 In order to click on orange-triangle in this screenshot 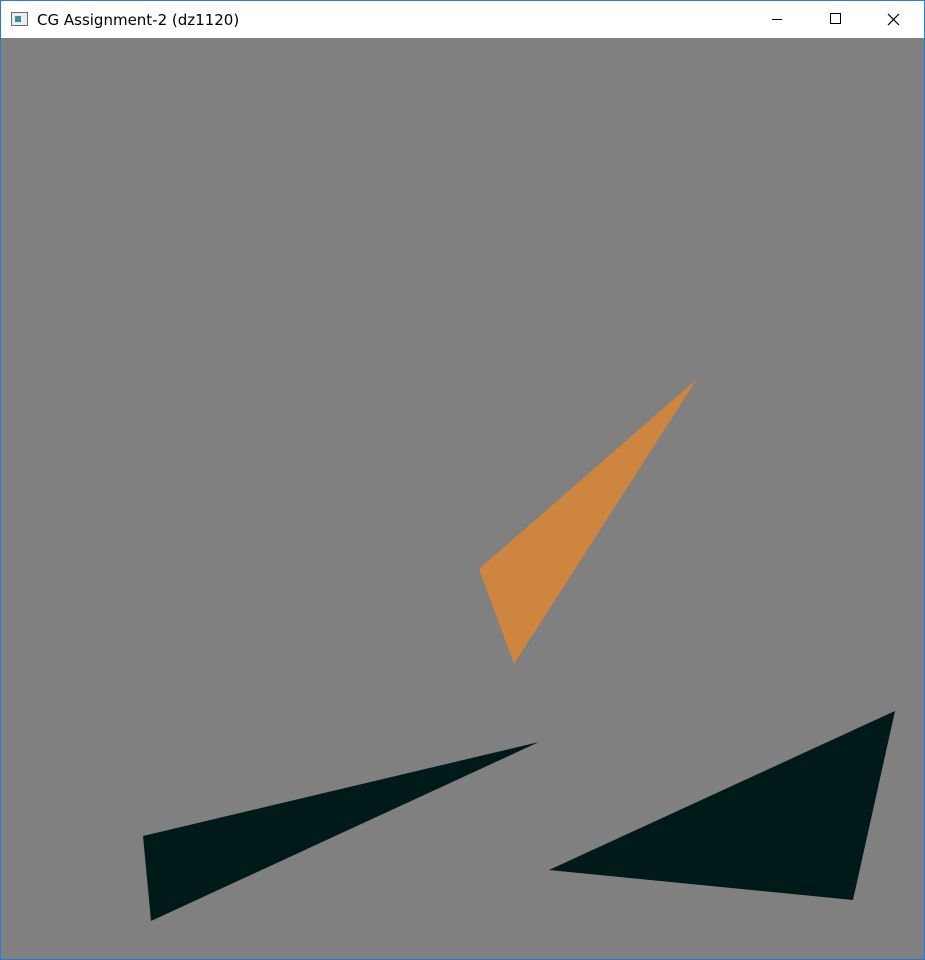, I will do `click(588, 521)`.